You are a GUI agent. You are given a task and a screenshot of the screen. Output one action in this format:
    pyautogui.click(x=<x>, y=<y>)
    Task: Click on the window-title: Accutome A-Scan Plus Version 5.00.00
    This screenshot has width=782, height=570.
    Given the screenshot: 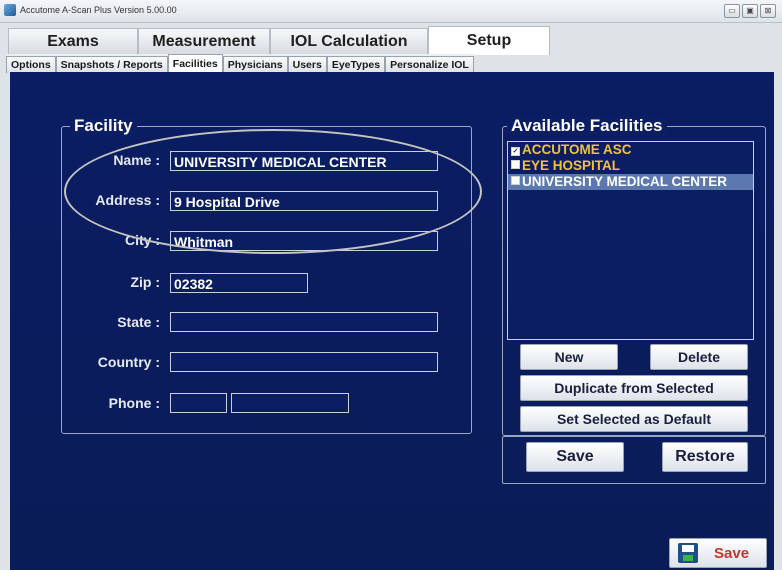 What is the action you would take?
    pyautogui.click(x=98, y=10)
    